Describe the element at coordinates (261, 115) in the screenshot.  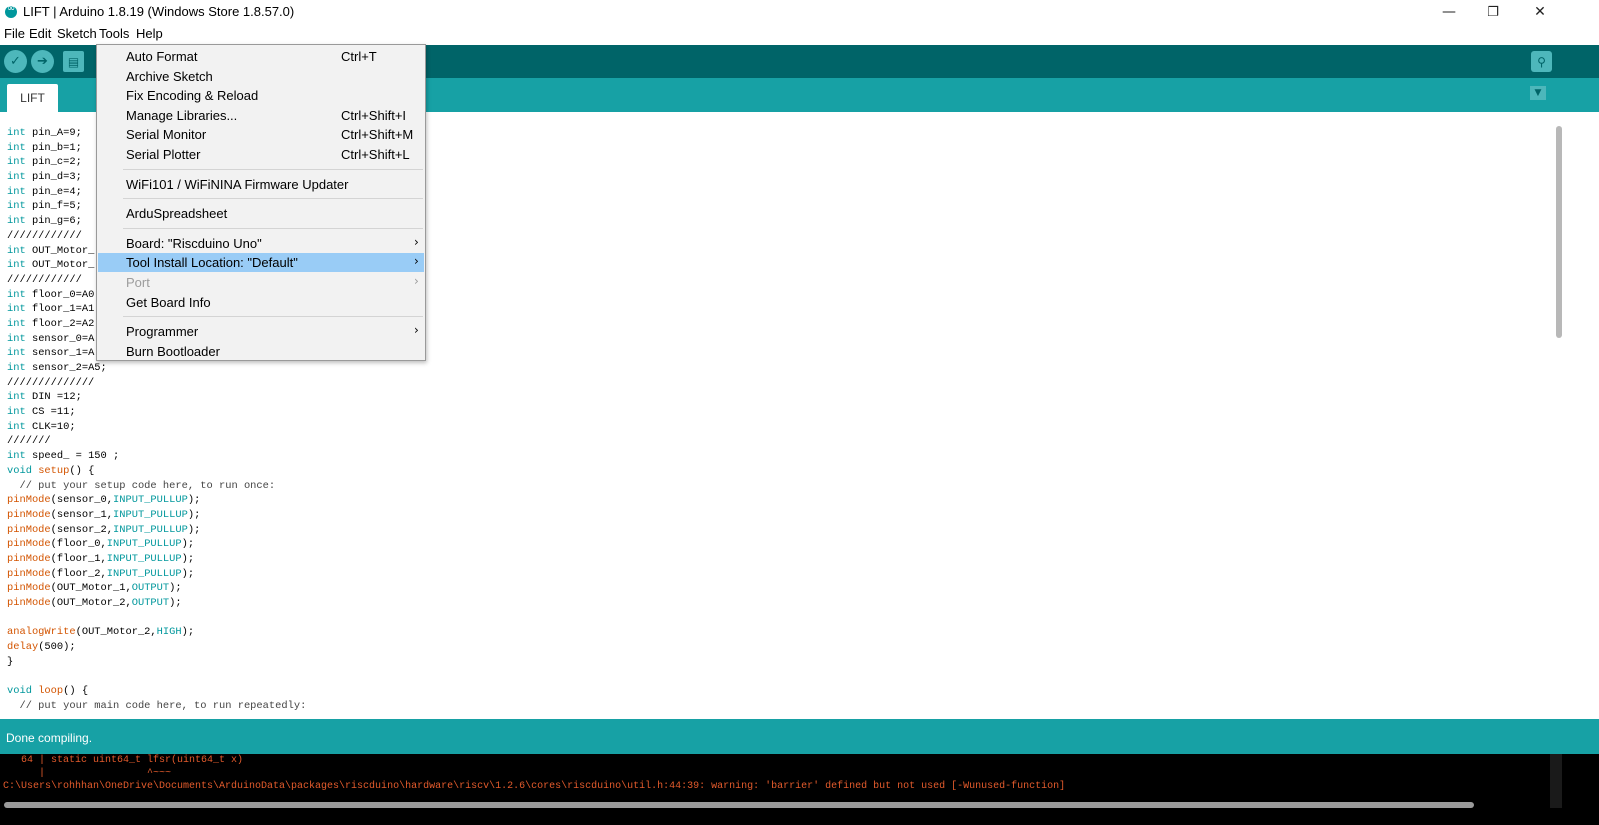
I see `menu-item-manage-libraries: Manage Libraries... Ctrl+Shift+I` at that location.